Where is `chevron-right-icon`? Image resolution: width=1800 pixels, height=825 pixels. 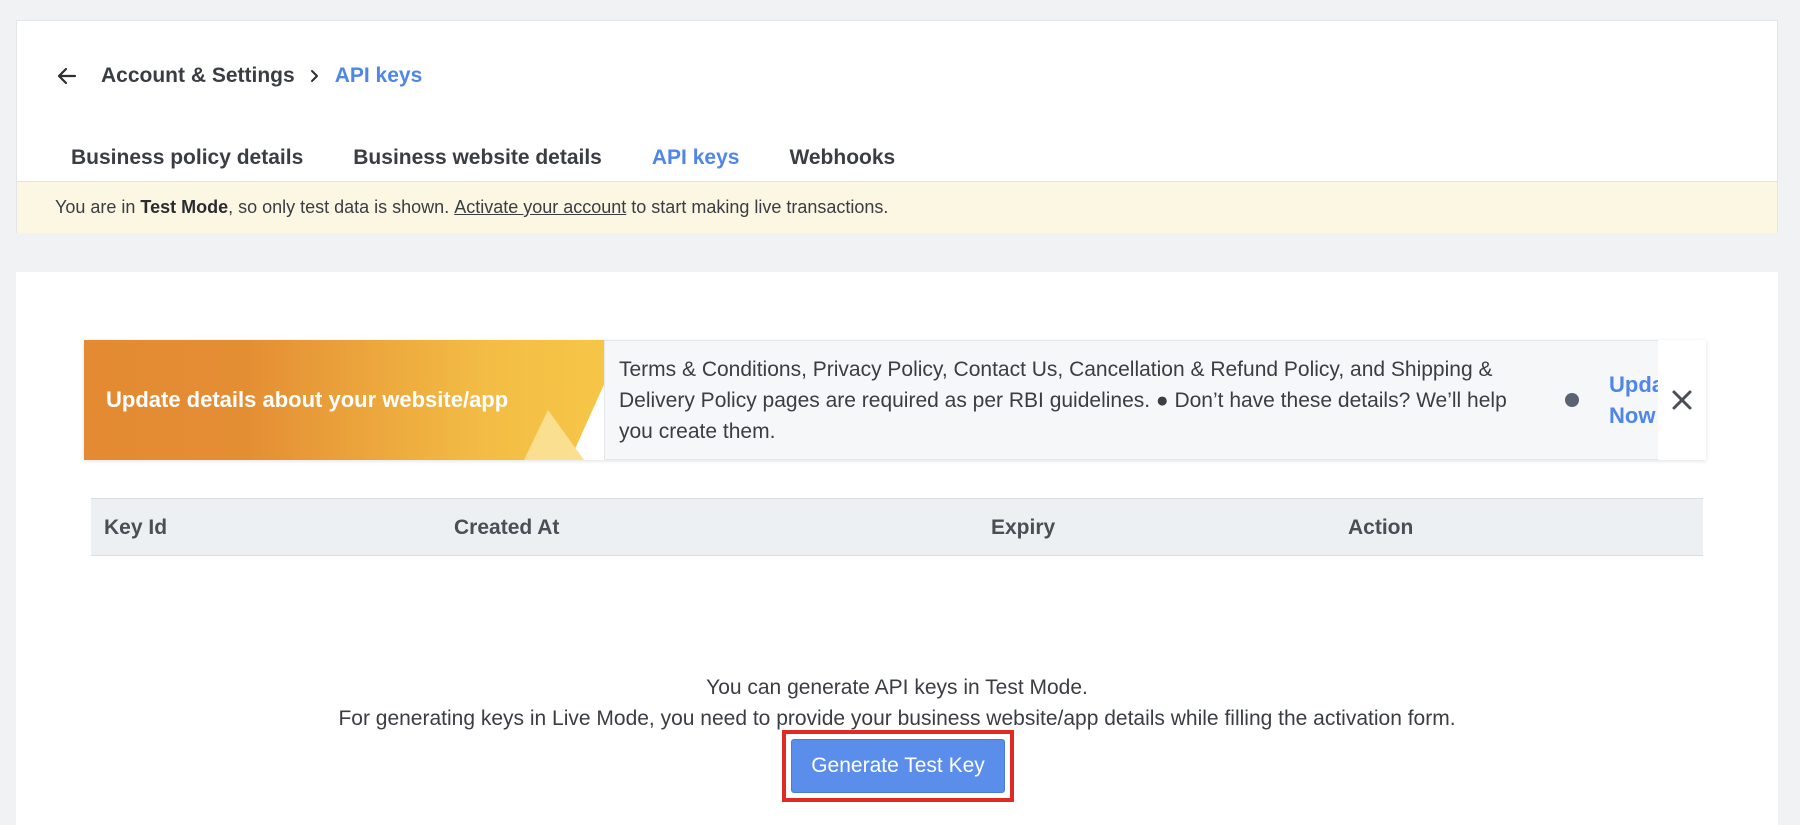 chevron-right-icon is located at coordinates (315, 76).